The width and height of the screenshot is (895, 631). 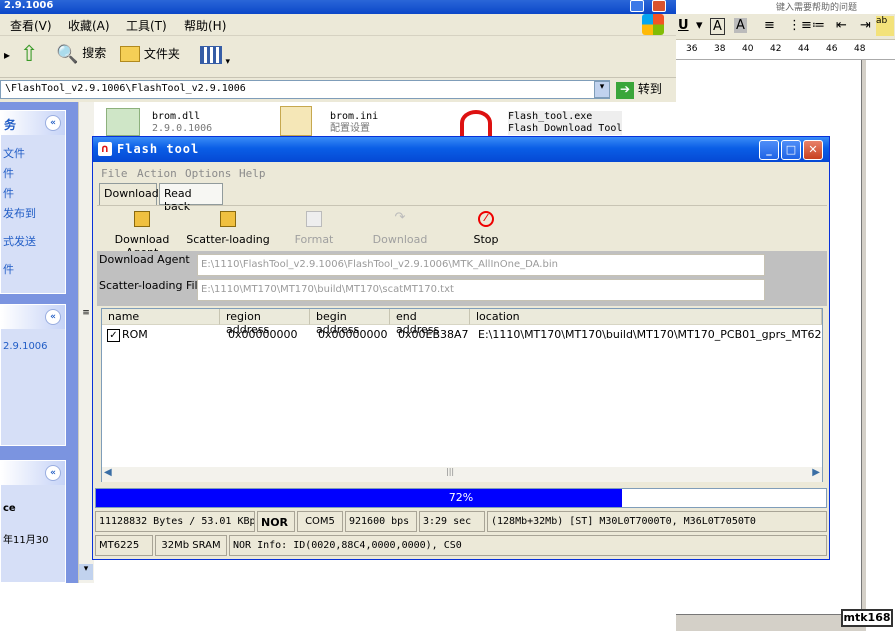 What do you see at coordinates (129, 194) in the screenshot?
I see `tab-download: Download` at bounding box center [129, 194].